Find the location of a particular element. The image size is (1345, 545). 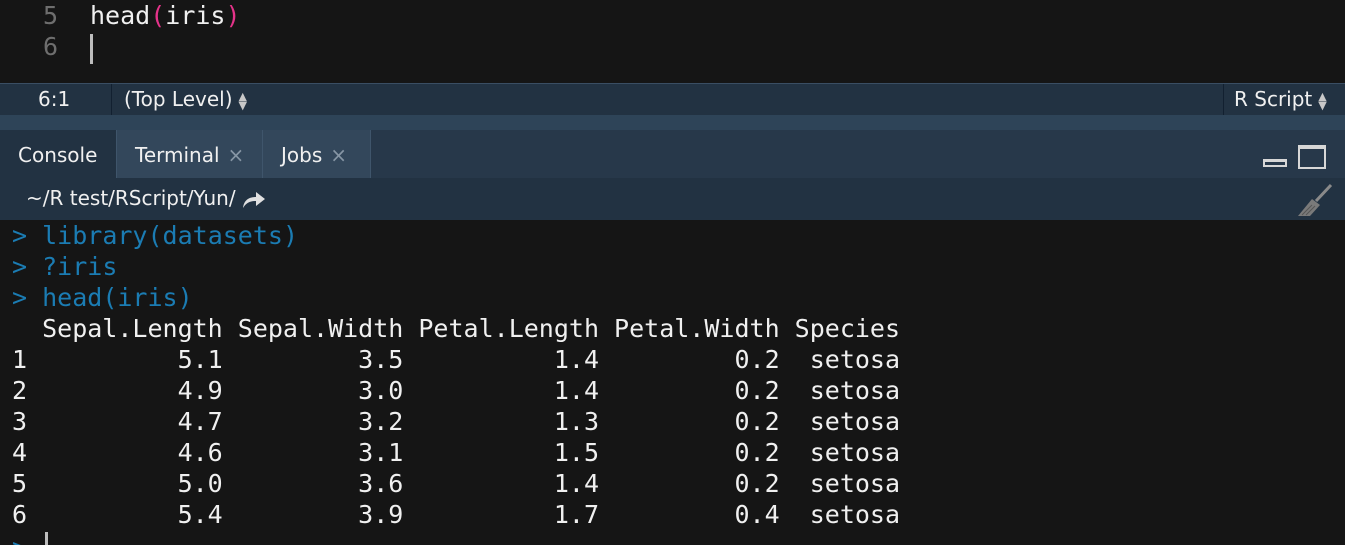

maximize-icon is located at coordinates (1312, 157).